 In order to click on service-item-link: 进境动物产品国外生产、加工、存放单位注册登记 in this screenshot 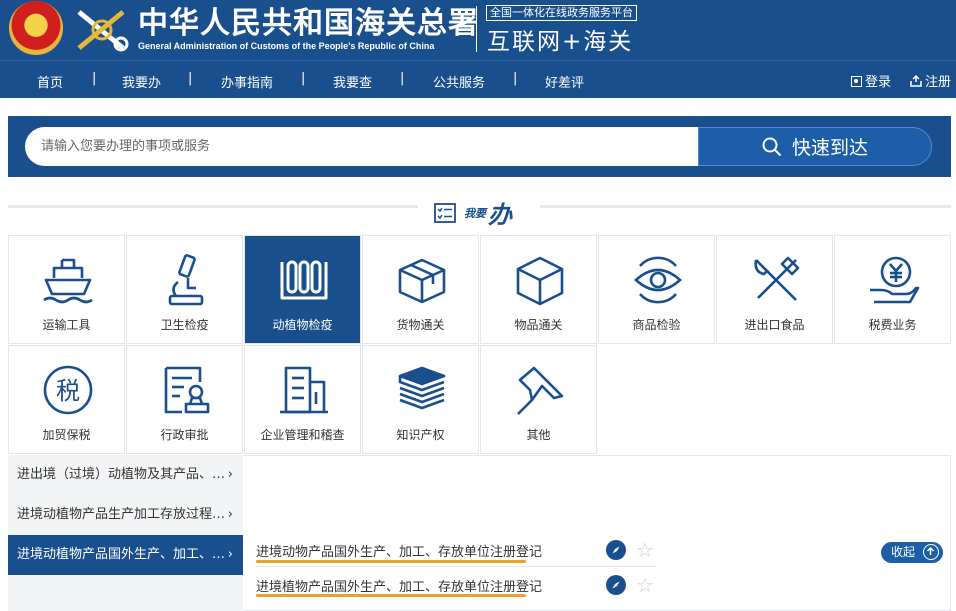, I will do `click(399, 550)`.